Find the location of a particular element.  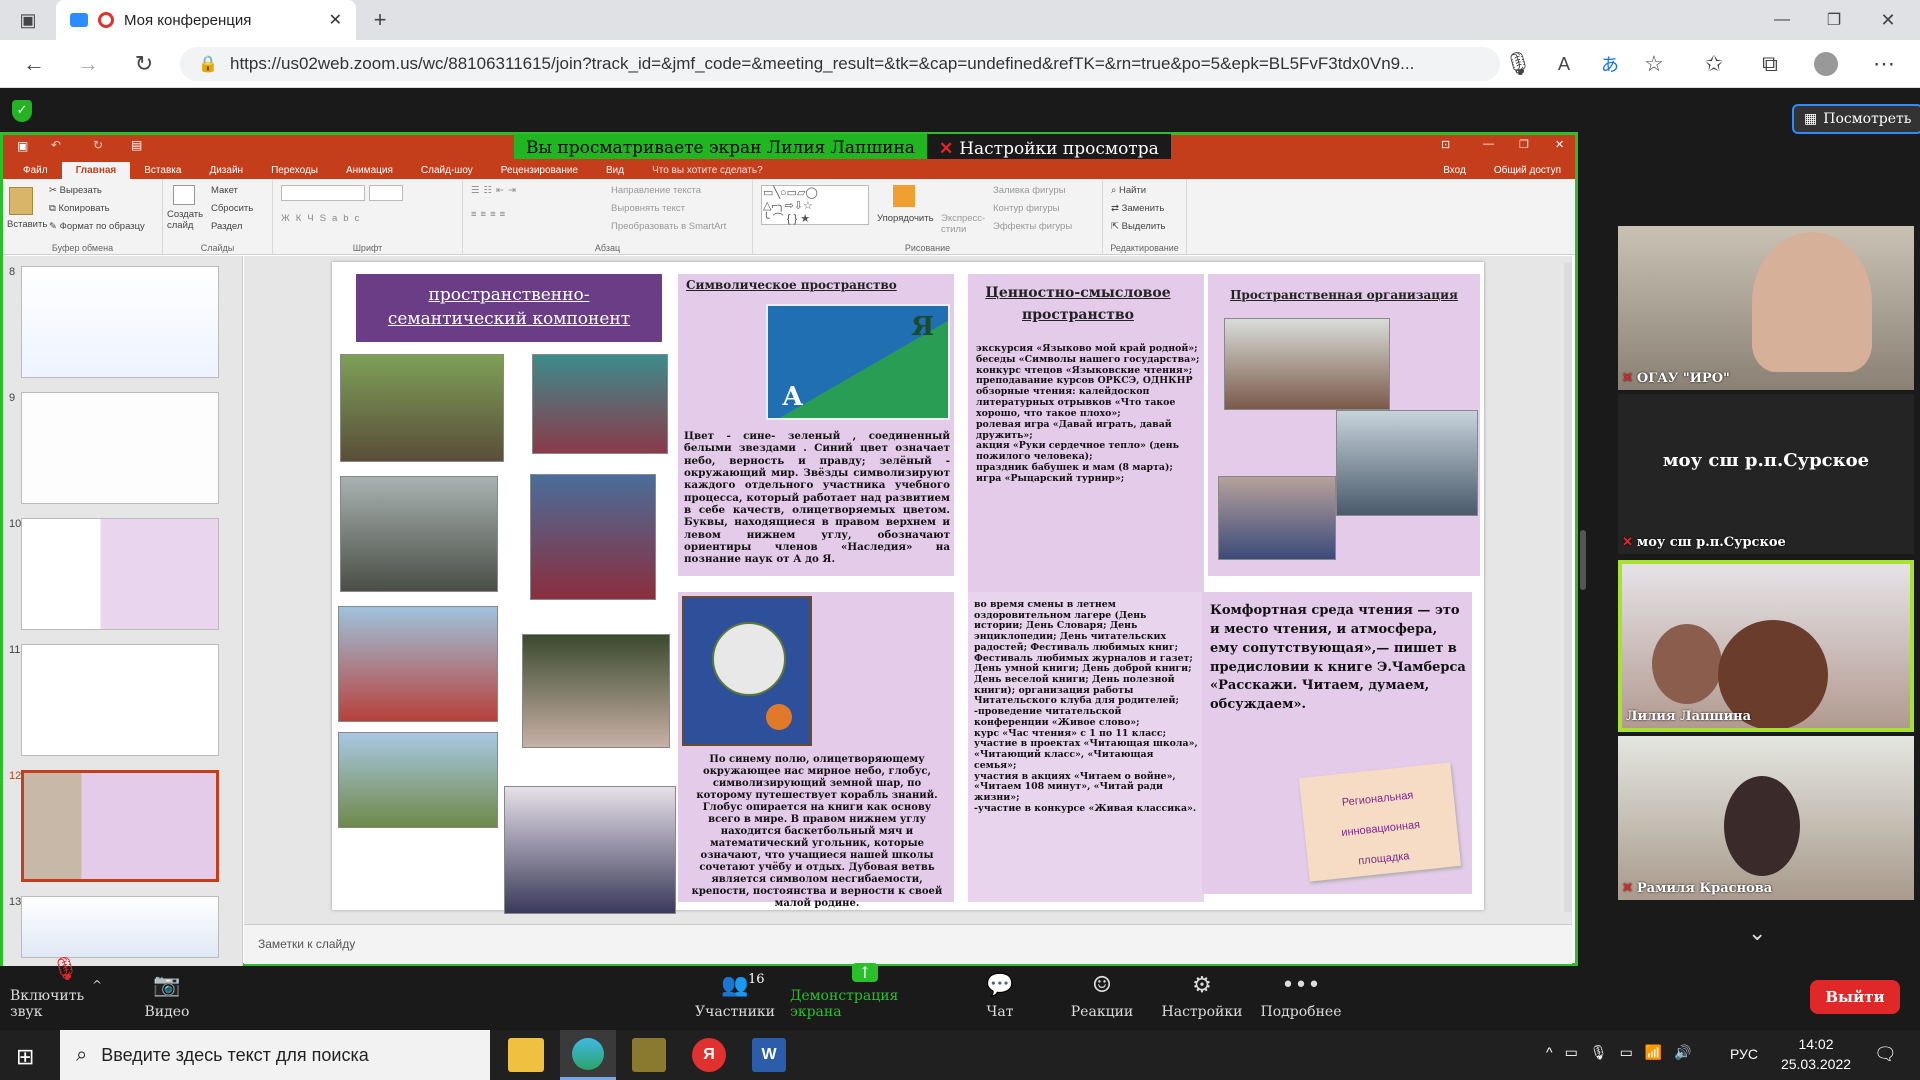

back-icon: ← is located at coordinates (34, 64).